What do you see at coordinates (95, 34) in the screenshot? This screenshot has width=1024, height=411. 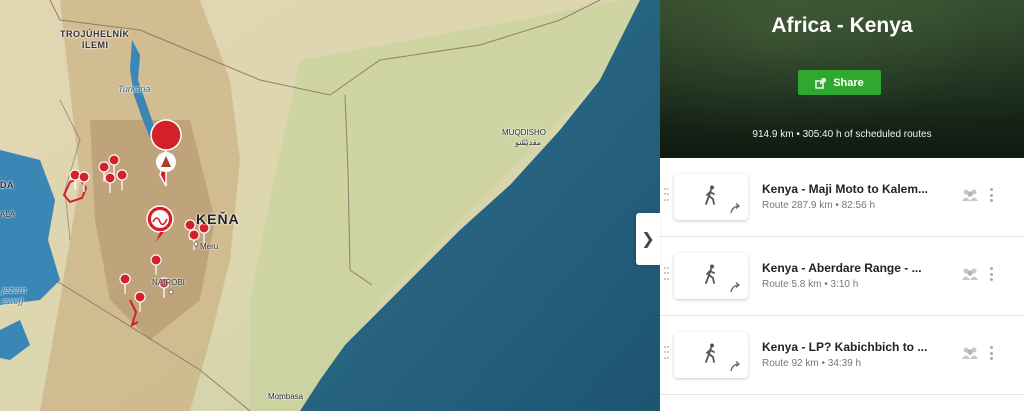 I see `map-label-trojuhelnik: TROJÚHELNÍK` at bounding box center [95, 34].